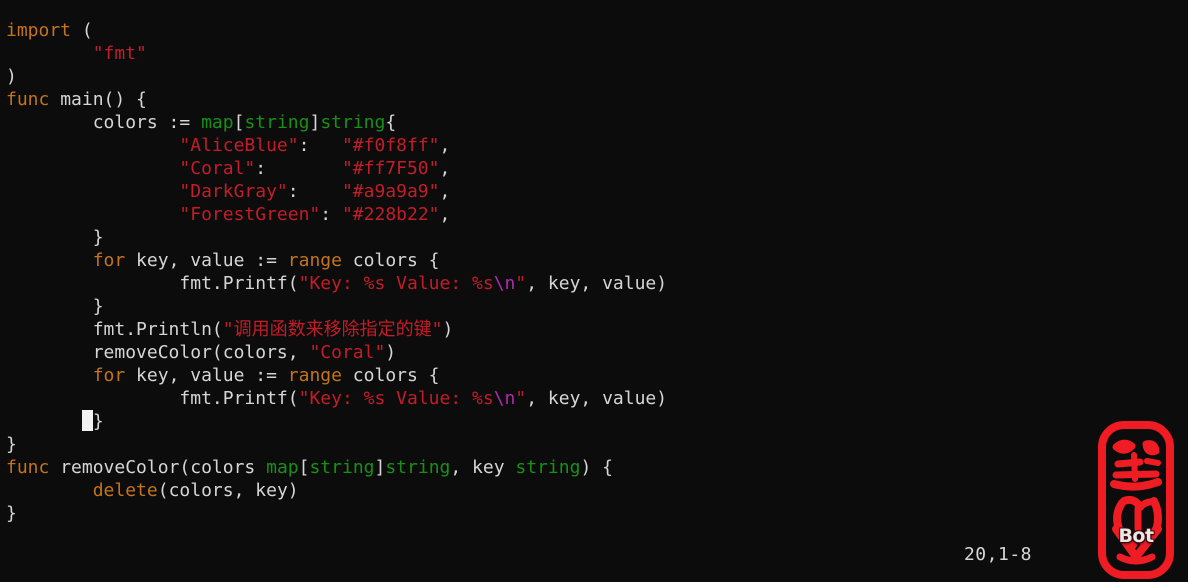  I want to click on code-token: removeColor(colors,, so click(158, 352).